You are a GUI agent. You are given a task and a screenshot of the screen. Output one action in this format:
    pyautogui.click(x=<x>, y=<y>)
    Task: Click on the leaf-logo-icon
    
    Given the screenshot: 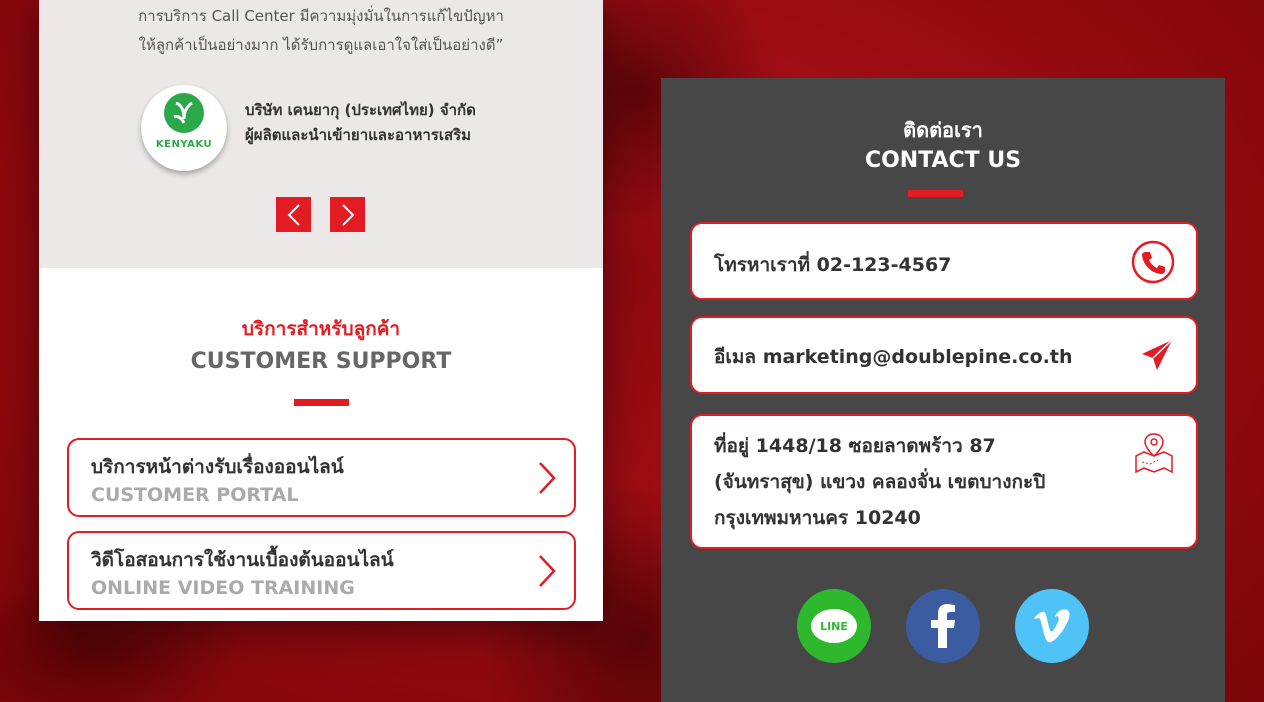 What is the action you would take?
    pyautogui.click(x=184, y=113)
    